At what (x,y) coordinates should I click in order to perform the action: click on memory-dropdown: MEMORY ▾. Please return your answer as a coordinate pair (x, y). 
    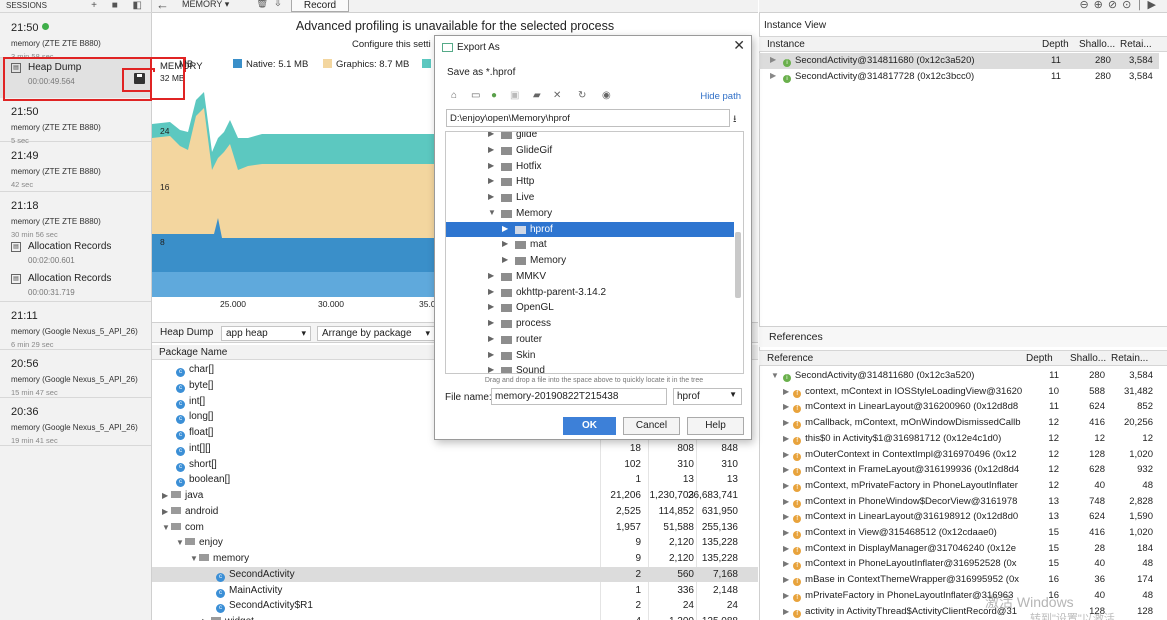
    Looking at the image, I should click on (205, 5).